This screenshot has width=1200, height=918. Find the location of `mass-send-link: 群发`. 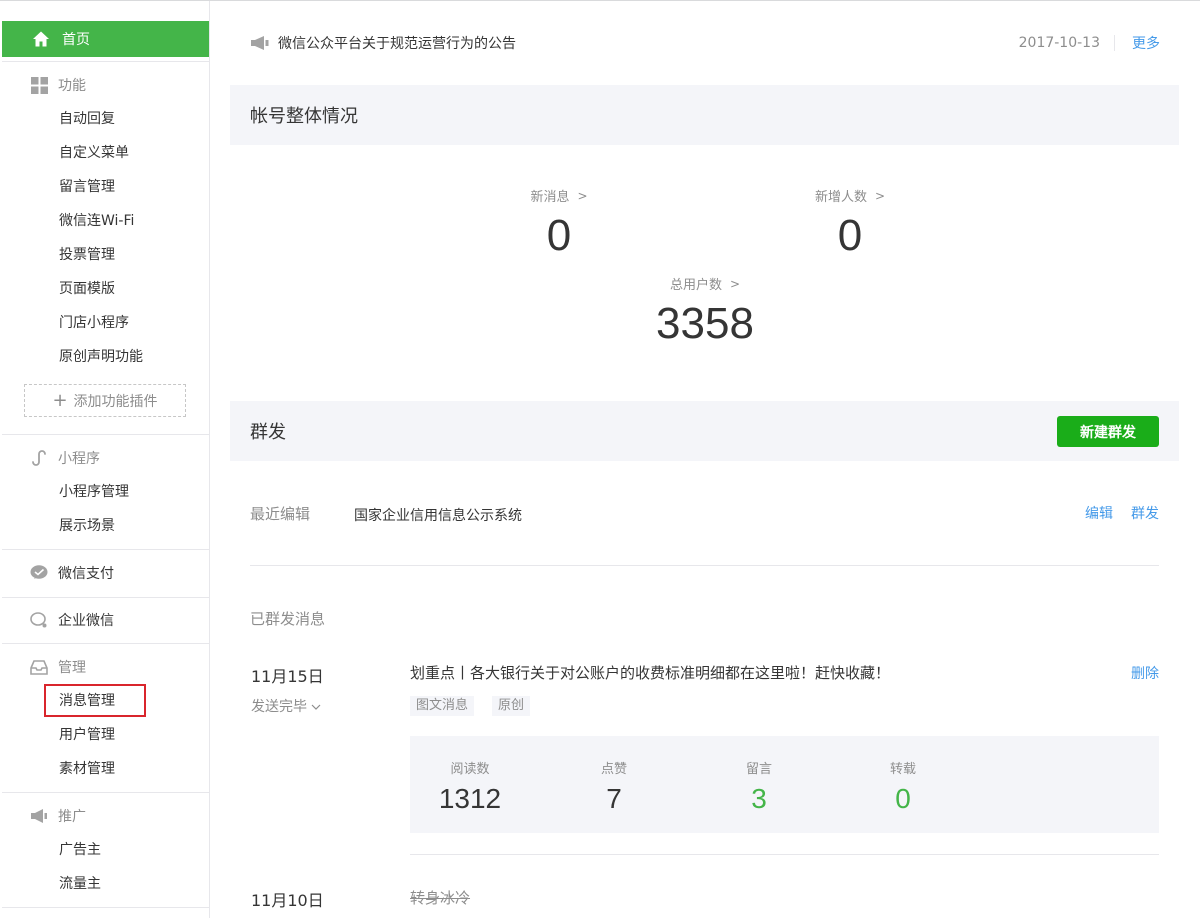

mass-send-link: 群发 is located at coordinates (1145, 513).